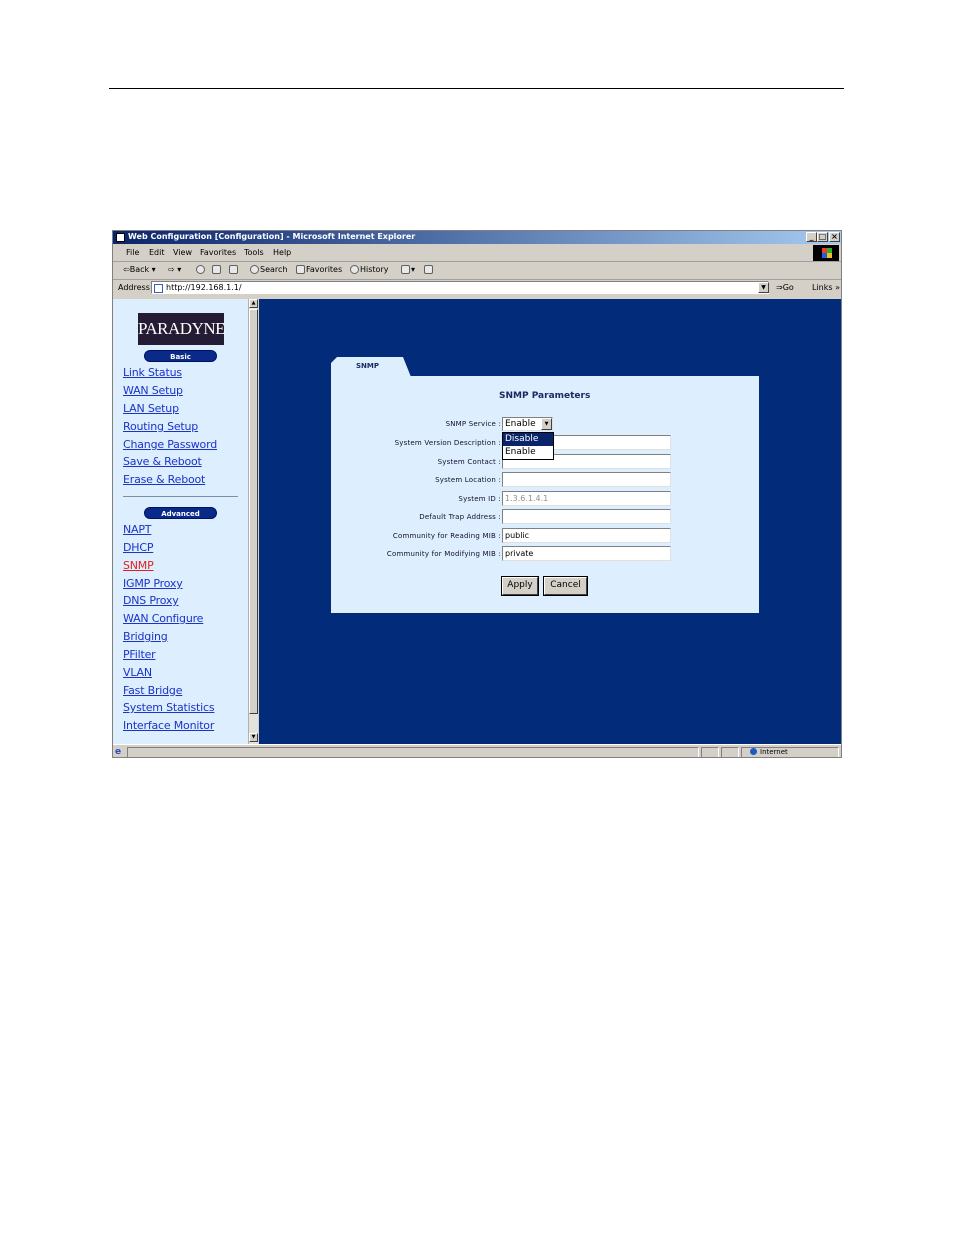 The width and height of the screenshot is (954, 1235). Describe the element at coordinates (234, 269) in the screenshot. I see `home-icon` at that location.